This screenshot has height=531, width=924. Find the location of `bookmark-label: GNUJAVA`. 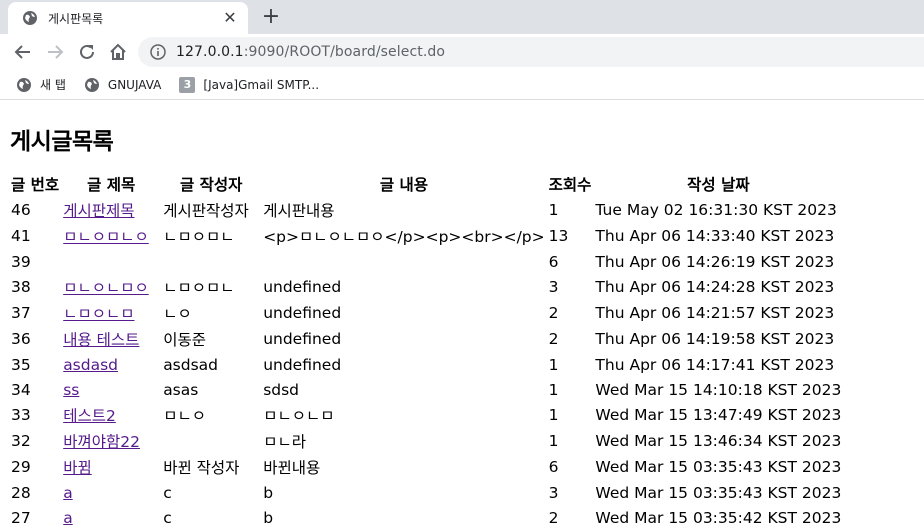

bookmark-label: GNUJAVA is located at coordinates (134, 84).